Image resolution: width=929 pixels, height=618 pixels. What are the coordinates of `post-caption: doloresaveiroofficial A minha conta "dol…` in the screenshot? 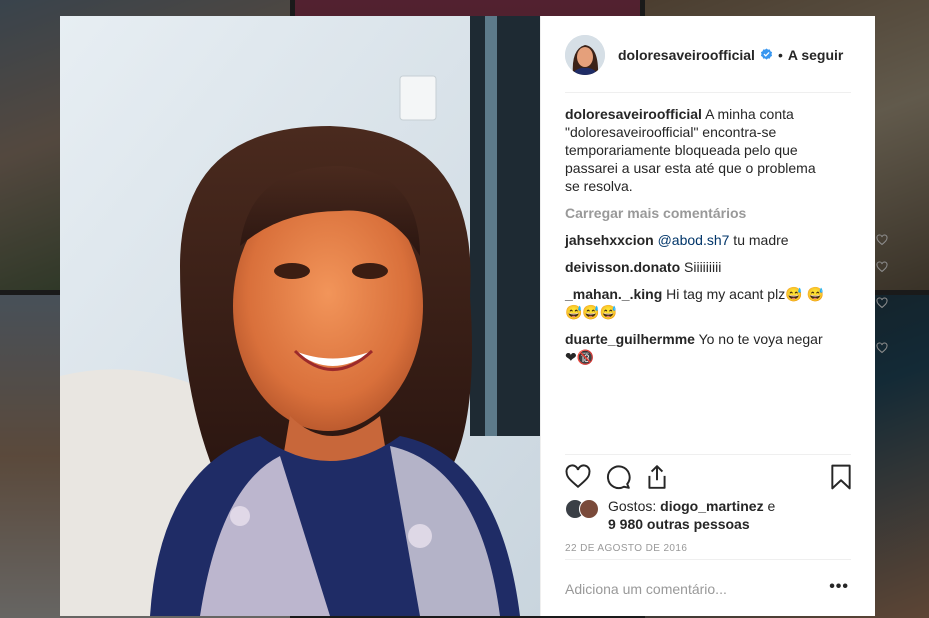 It's located at (699, 150).